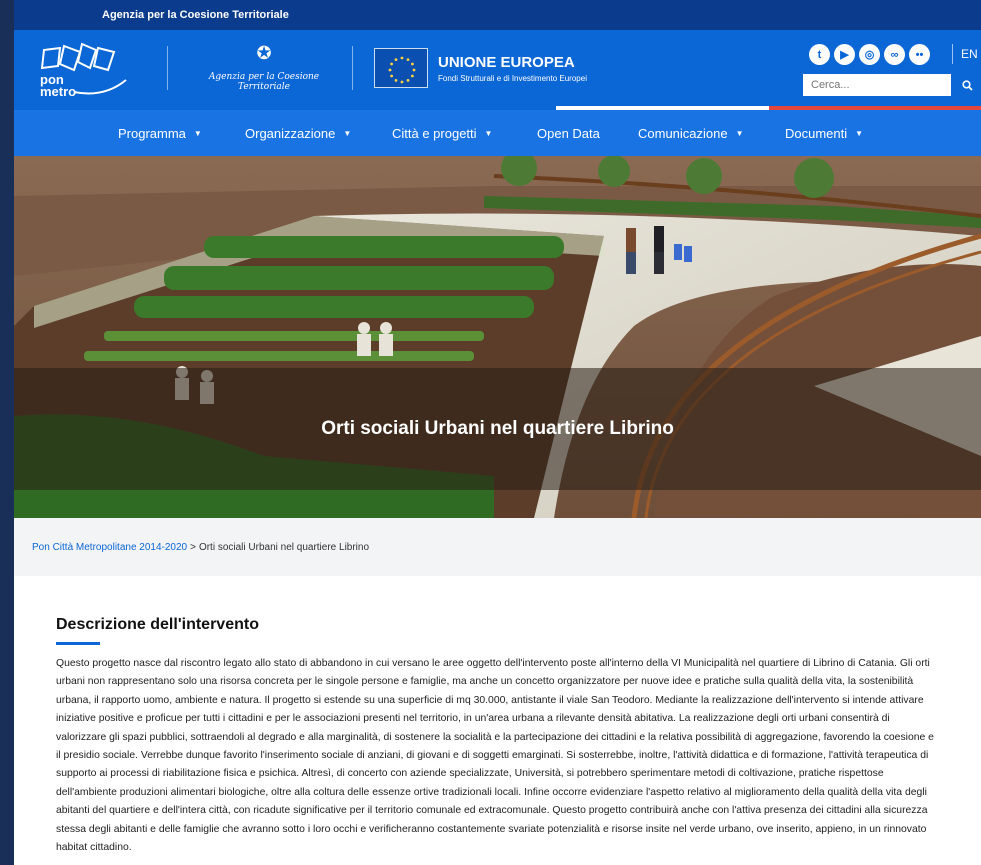  What do you see at coordinates (434, 133) in the screenshot?
I see `nav-label: Città e progetti` at bounding box center [434, 133].